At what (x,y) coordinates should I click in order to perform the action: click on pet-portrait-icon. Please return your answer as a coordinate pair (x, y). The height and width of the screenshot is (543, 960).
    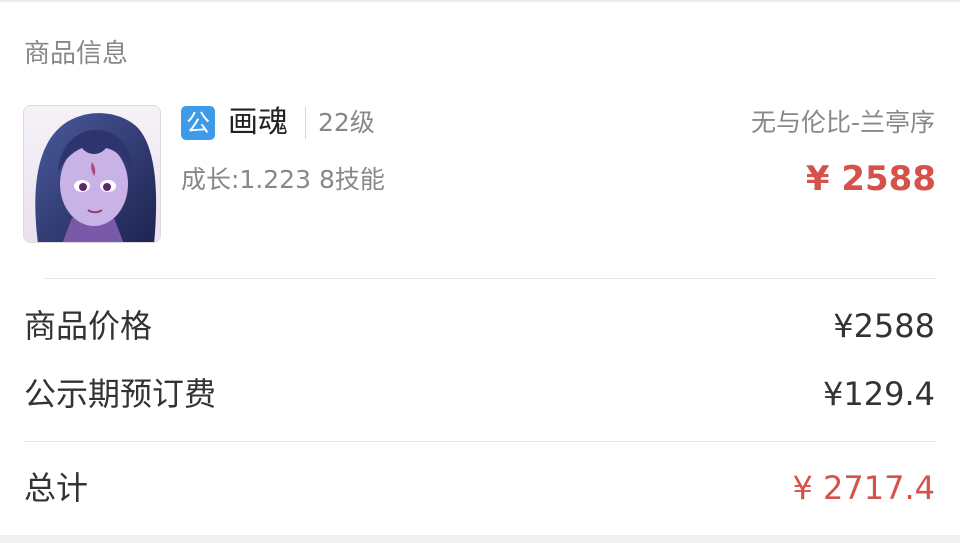
    Looking at the image, I should click on (92, 174).